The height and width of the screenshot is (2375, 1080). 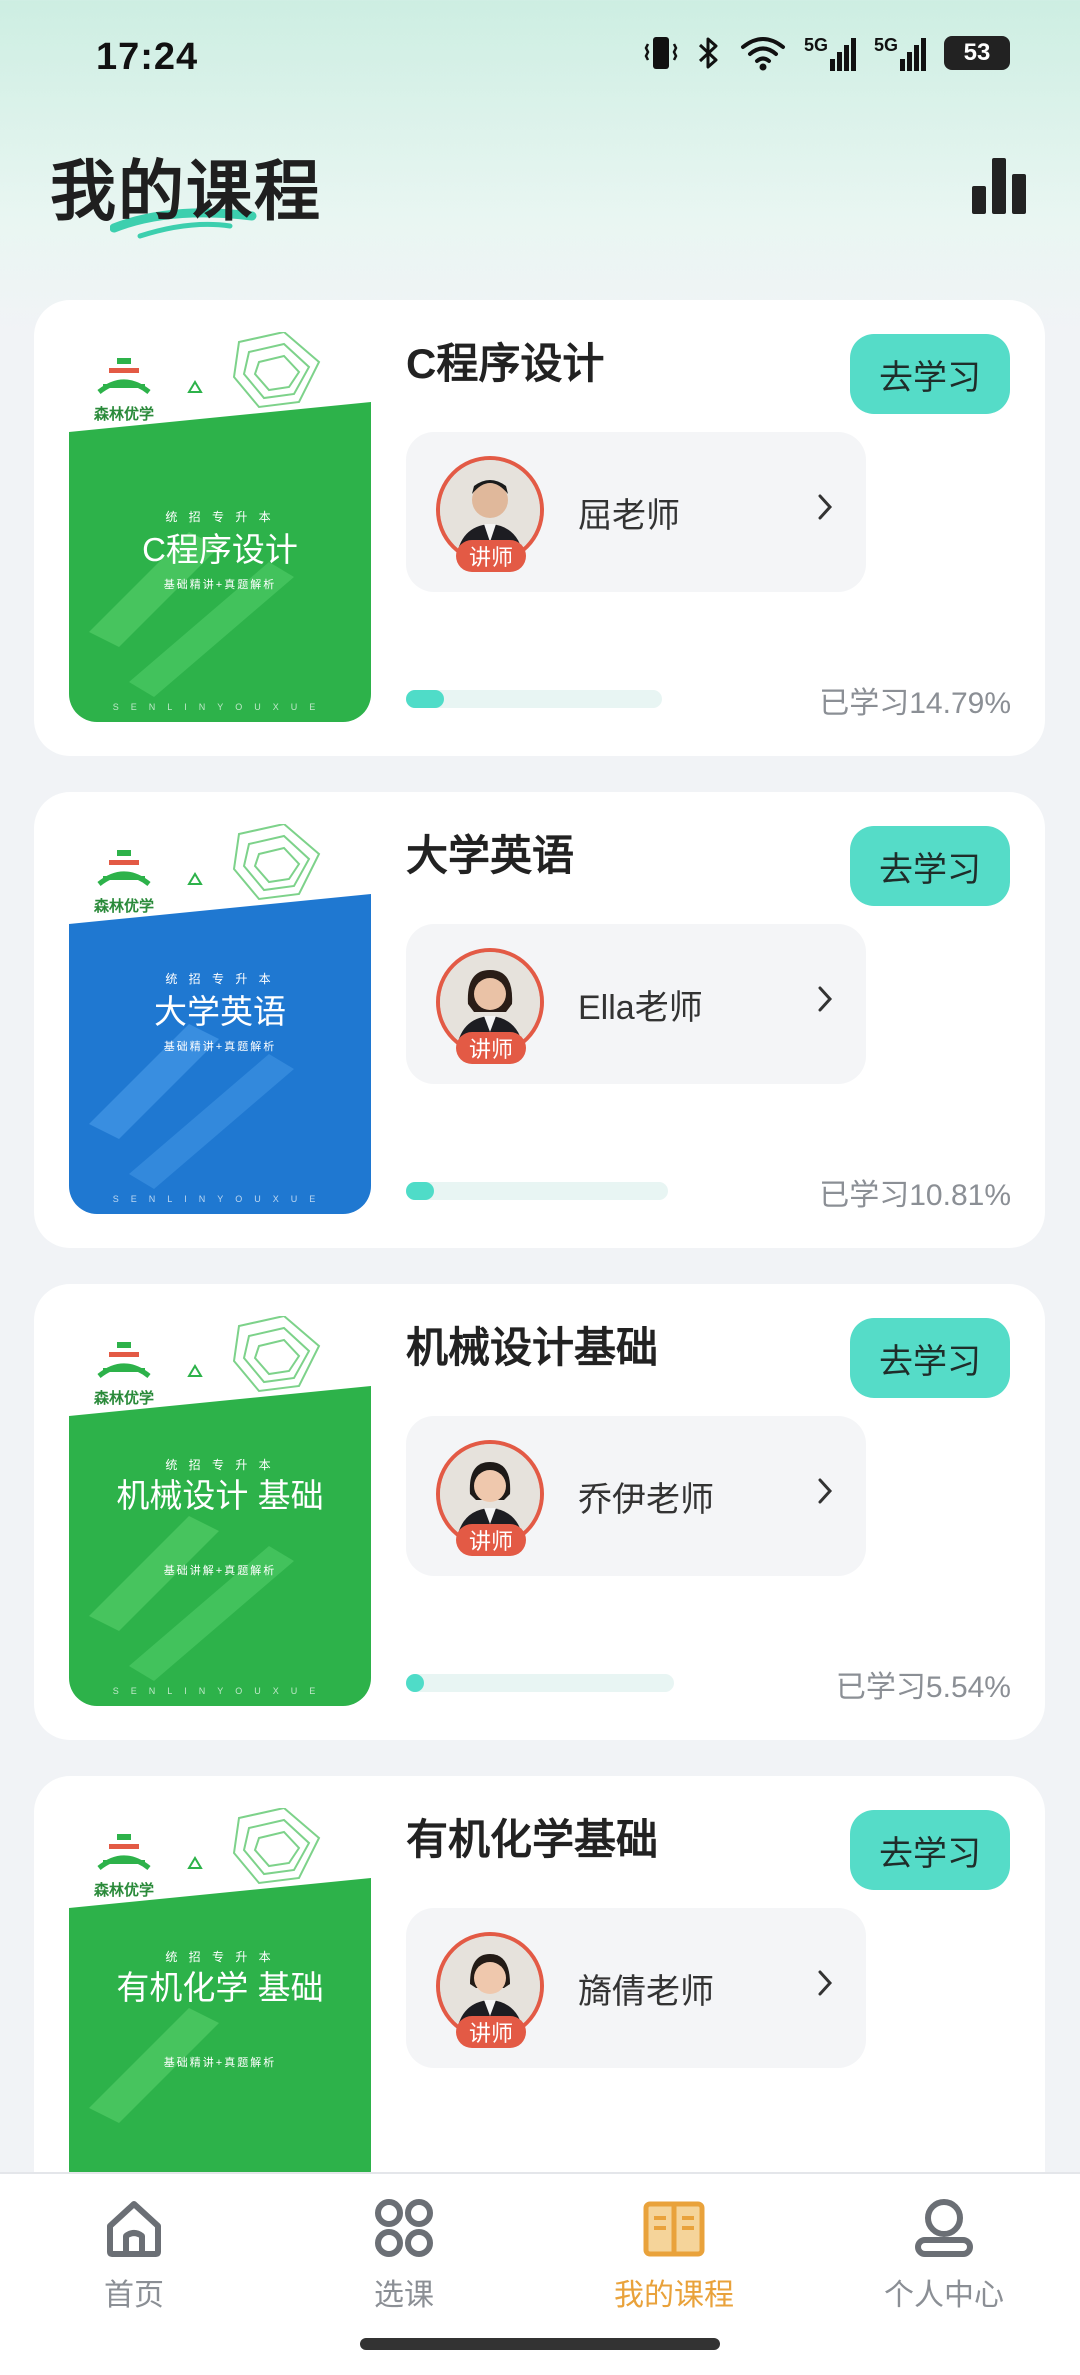 What do you see at coordinates (404, 2295) in the screenshot?
I see `nav-label: 选课` at bounding box center [404, 2295].